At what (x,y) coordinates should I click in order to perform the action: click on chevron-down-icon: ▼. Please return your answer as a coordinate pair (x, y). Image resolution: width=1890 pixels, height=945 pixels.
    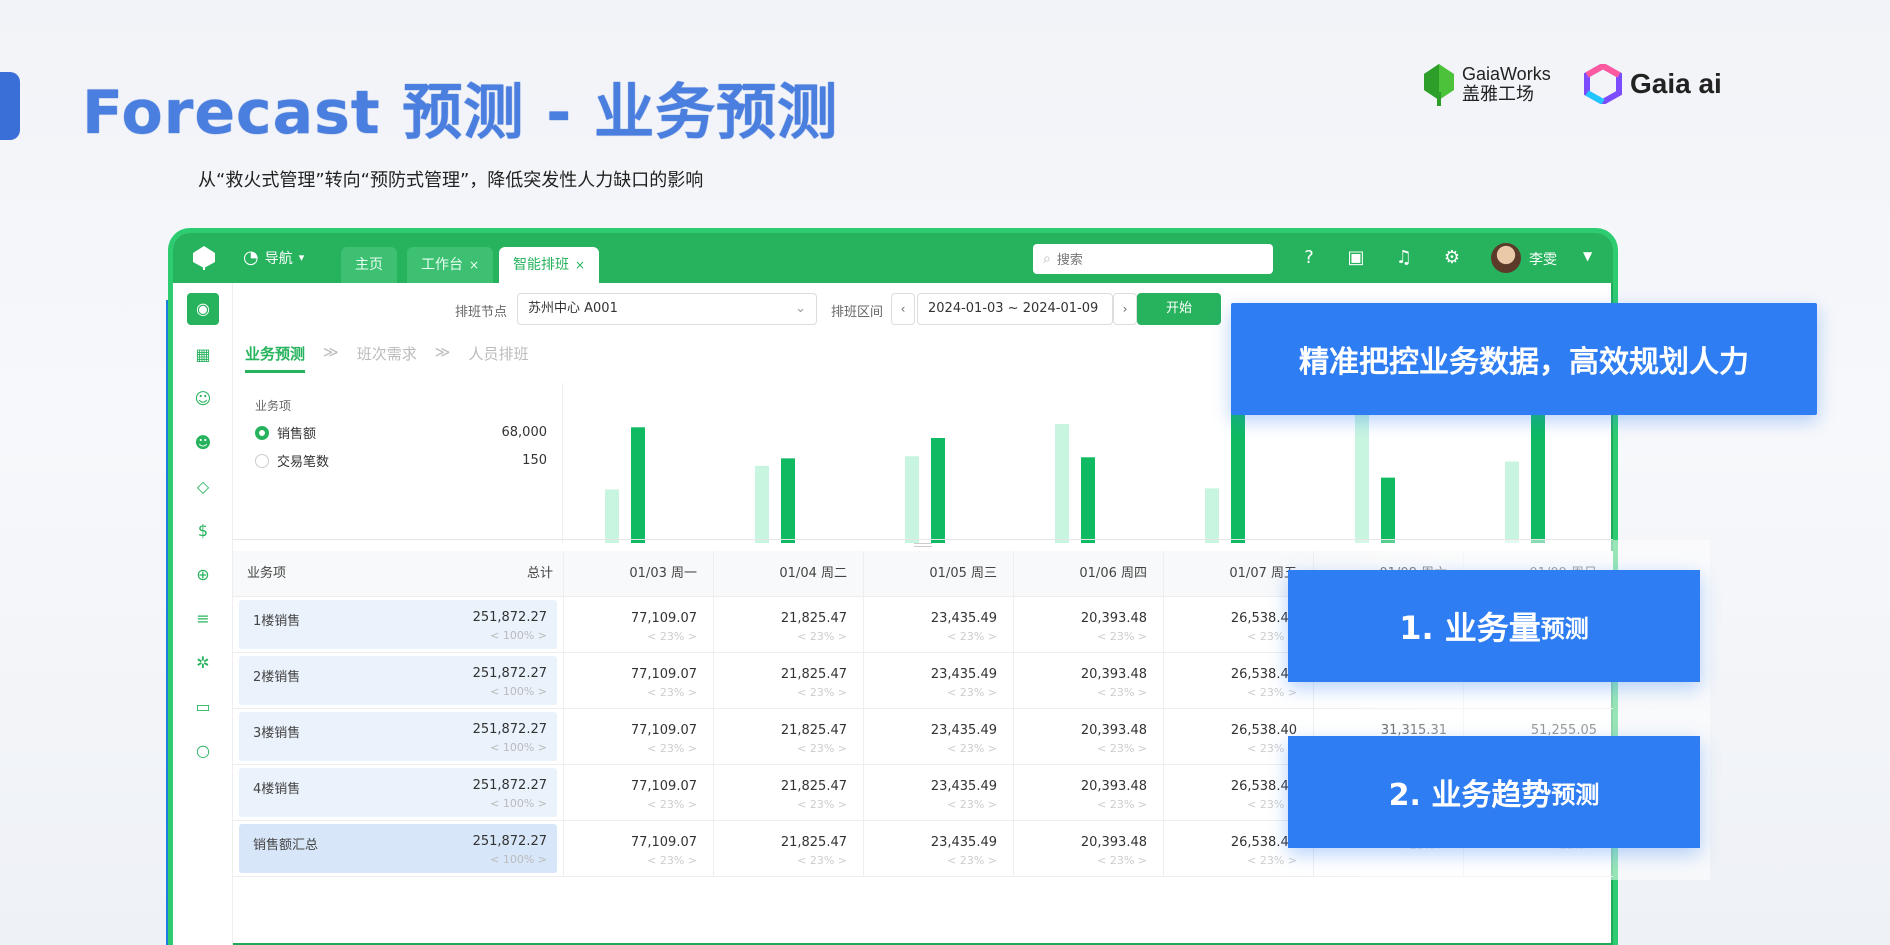
    Looking at the image, I should click on (1587, 256).